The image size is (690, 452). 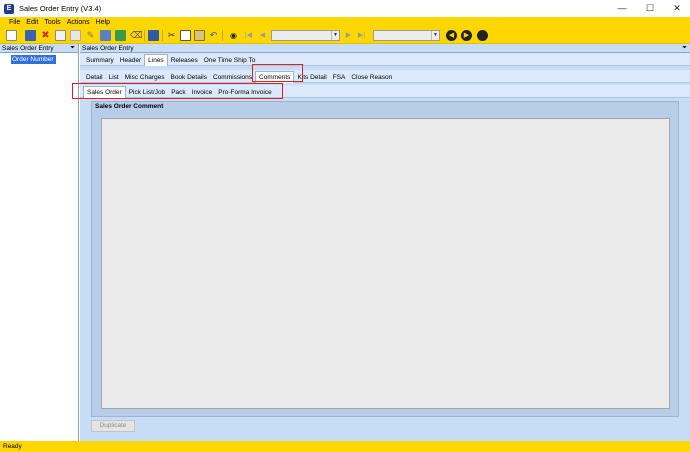 What do you see at coordinates (108, 48) in the screenshot?
I see `main-panel-title: Sales Order Entry` at bounding box center [108, 48].